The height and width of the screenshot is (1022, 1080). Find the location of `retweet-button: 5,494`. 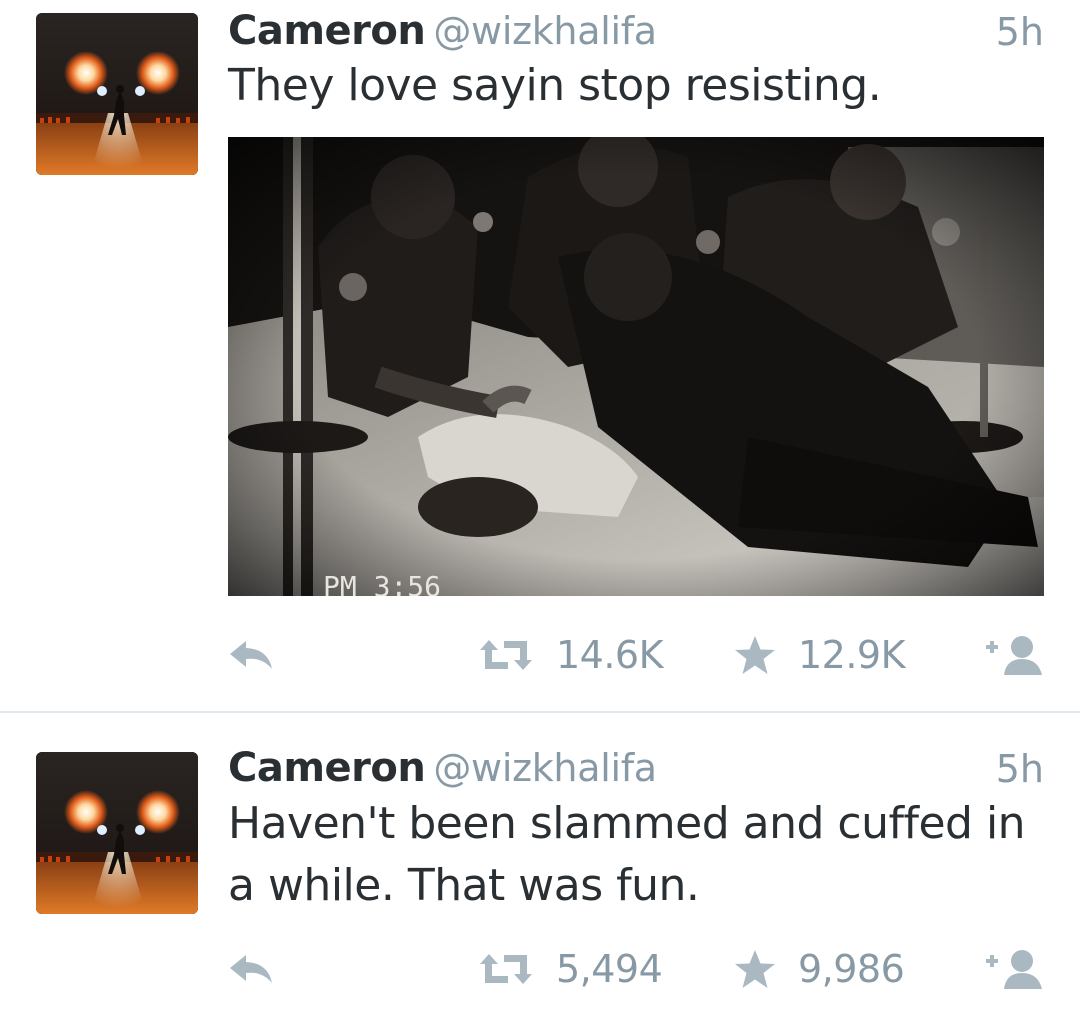

retweet-button: 5,494 is located at coordinates (570, 969).